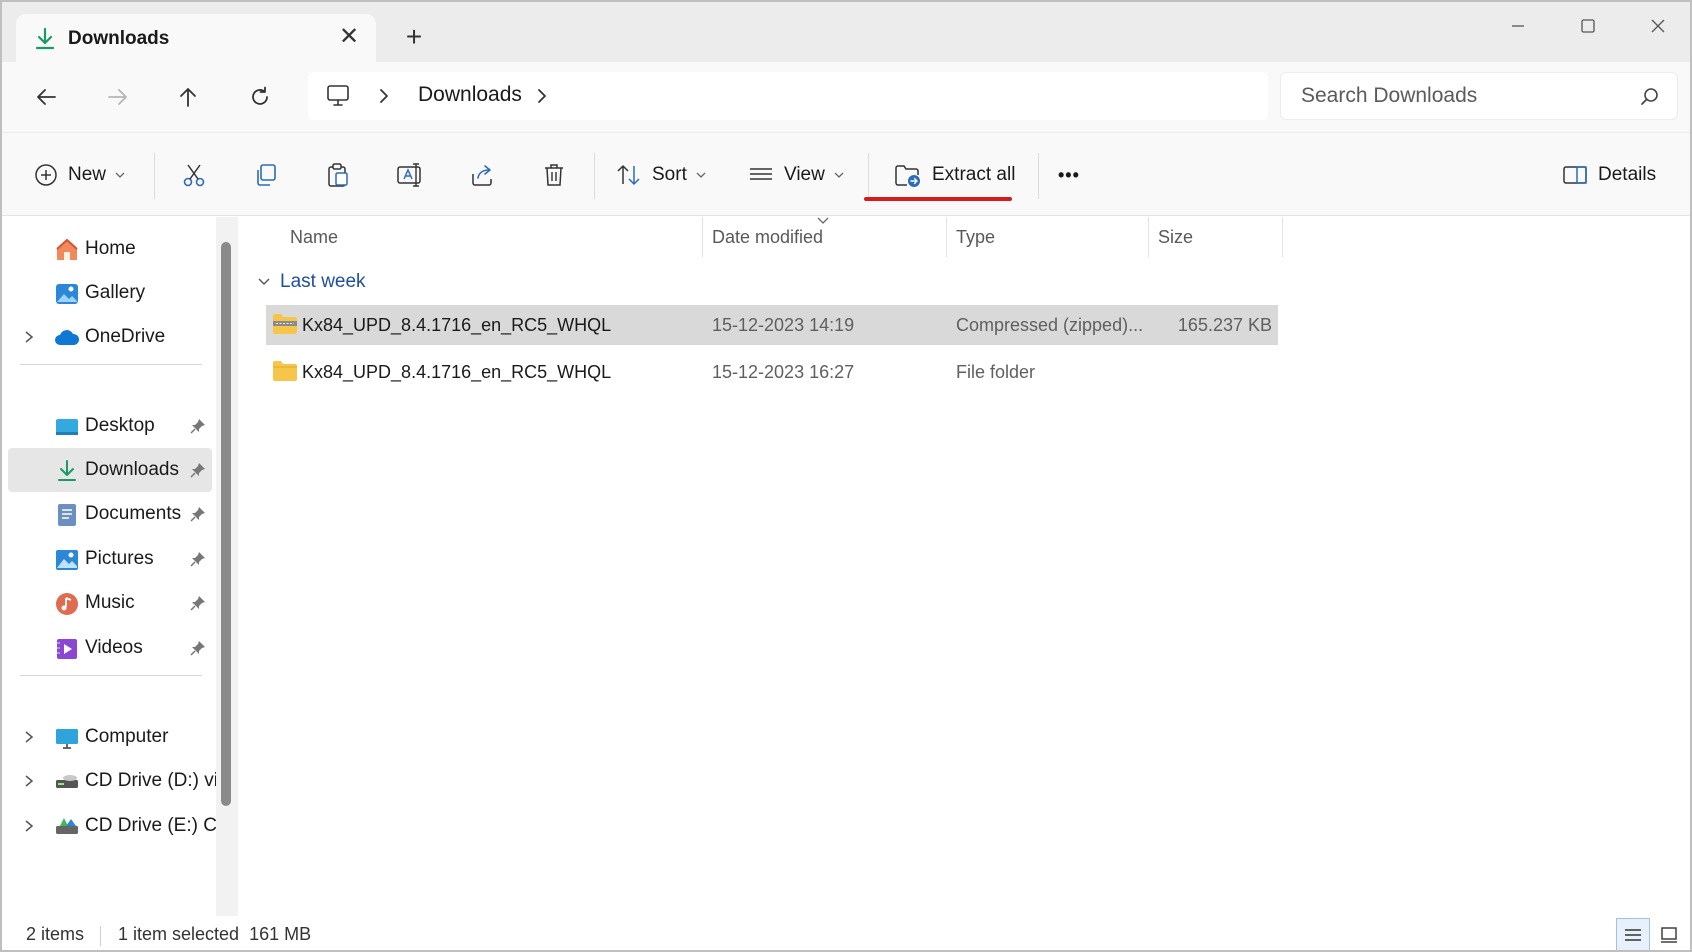  I want to click on tiles-view-icon, so click(1669, 935).